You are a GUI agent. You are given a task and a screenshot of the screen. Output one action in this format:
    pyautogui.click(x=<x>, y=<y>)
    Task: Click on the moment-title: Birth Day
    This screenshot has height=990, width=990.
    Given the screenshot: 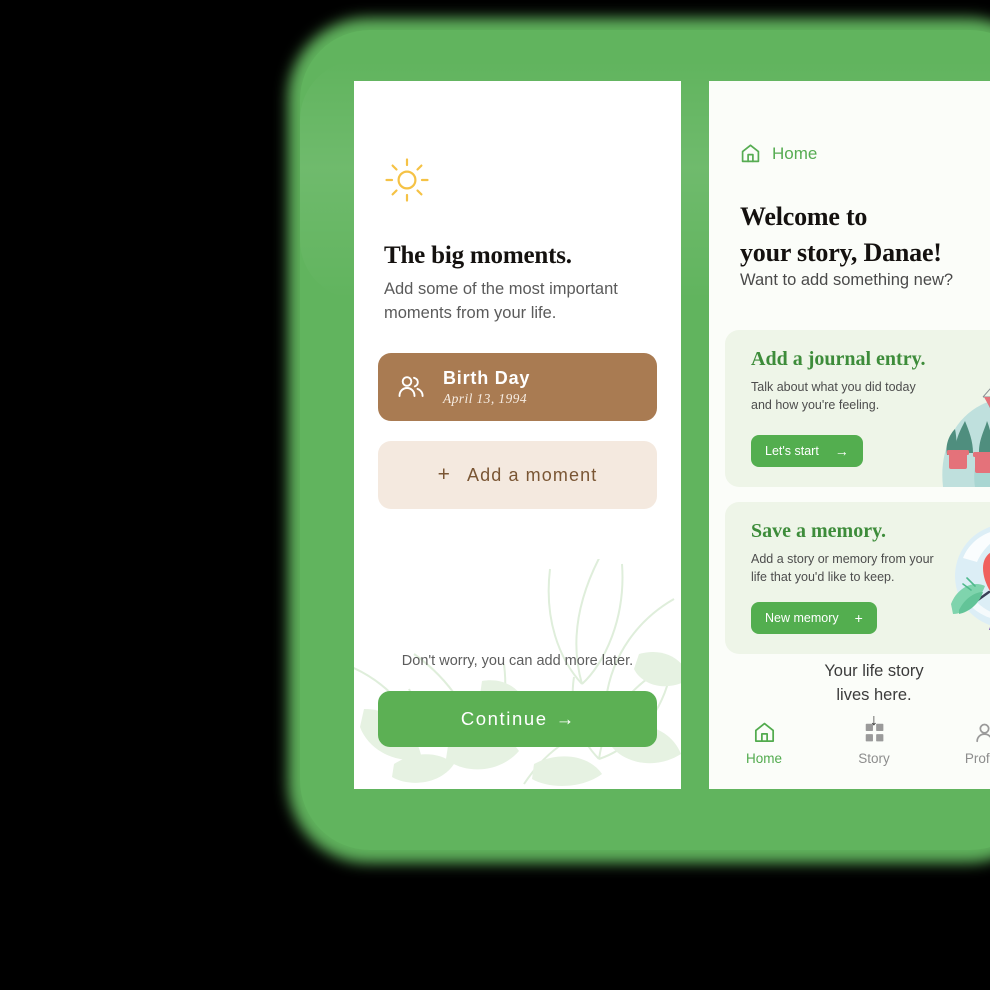 What is the action you would take?
    pyautogui.click(x=487, y=377)
    